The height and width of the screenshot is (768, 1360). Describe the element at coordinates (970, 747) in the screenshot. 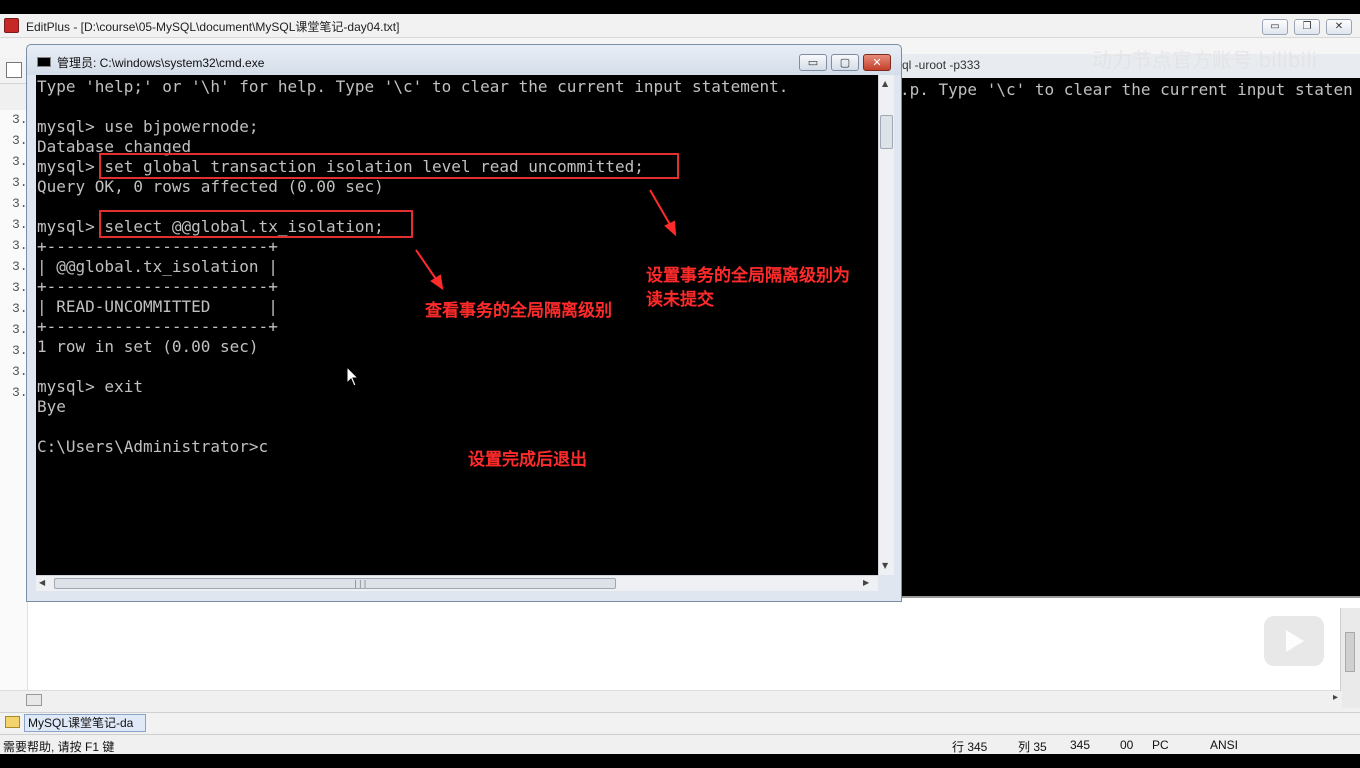

I see `status-line: 行 345` at that location.